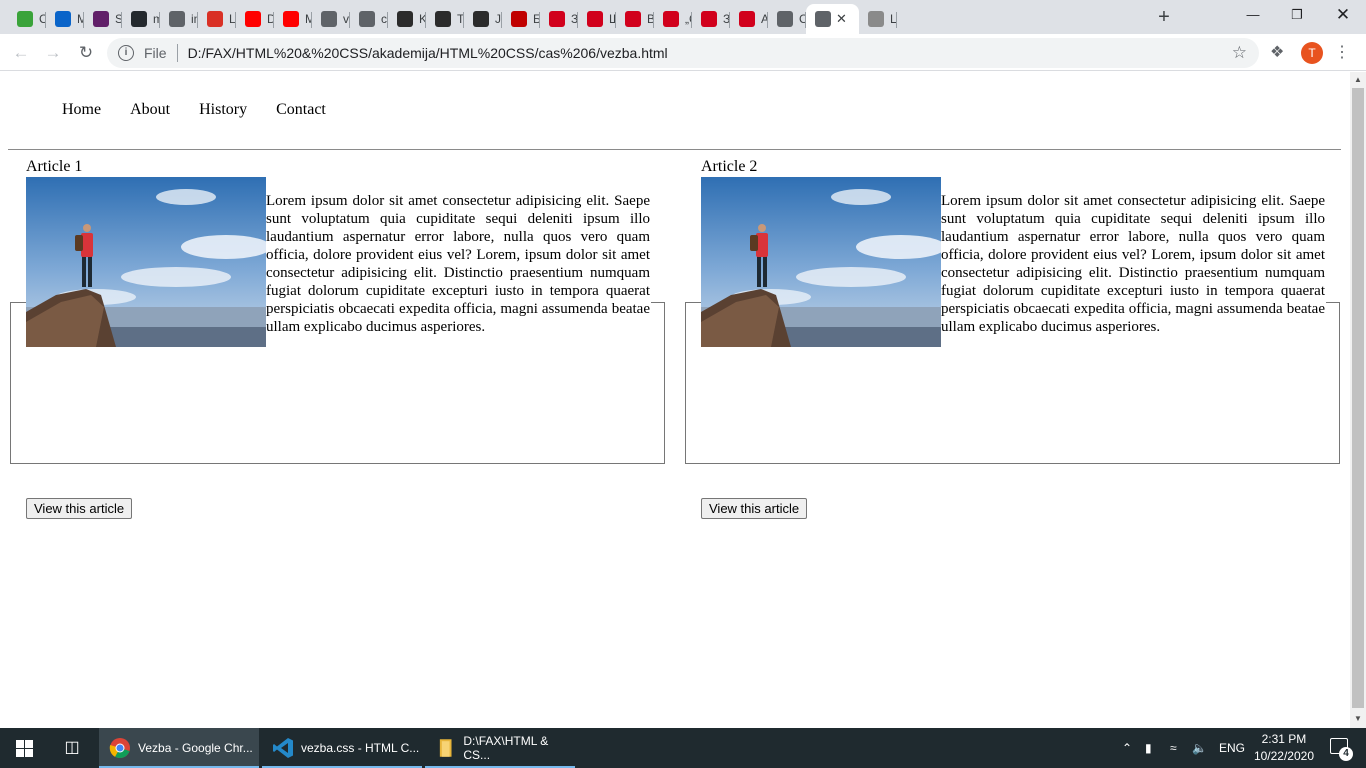  Describe the element at coordinates (1148, 748) in the screenshot. I see `battery-icon: ▮` at that location.